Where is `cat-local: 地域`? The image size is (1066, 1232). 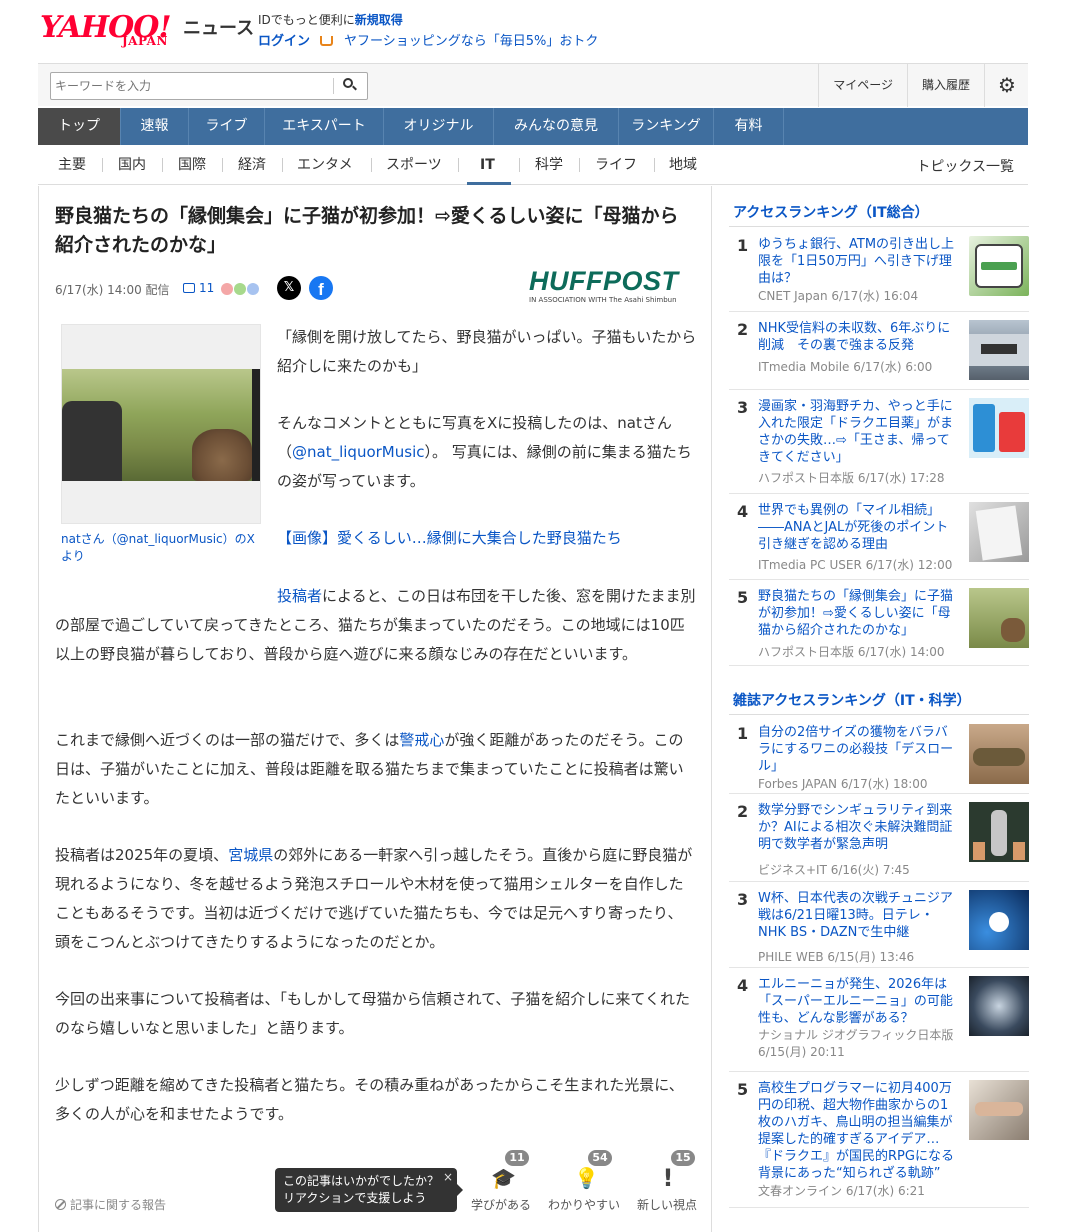
cat-local: 地域 is located at coordinates (683, 165).